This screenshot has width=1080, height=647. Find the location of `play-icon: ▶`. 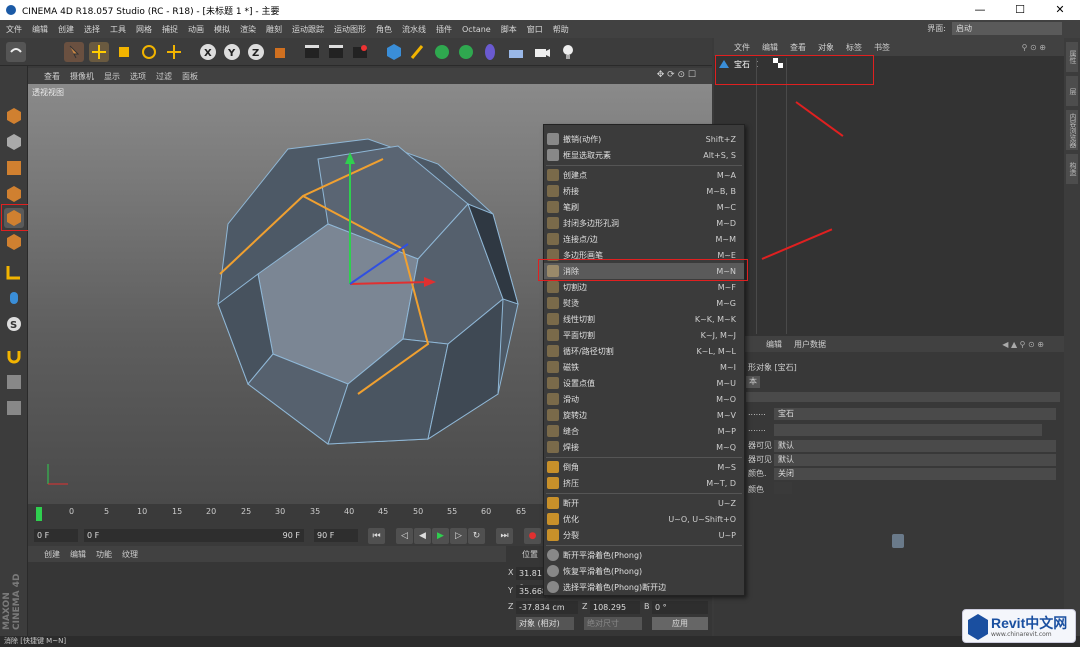

play-icon: ▶ is located at coordinates (440, 536).